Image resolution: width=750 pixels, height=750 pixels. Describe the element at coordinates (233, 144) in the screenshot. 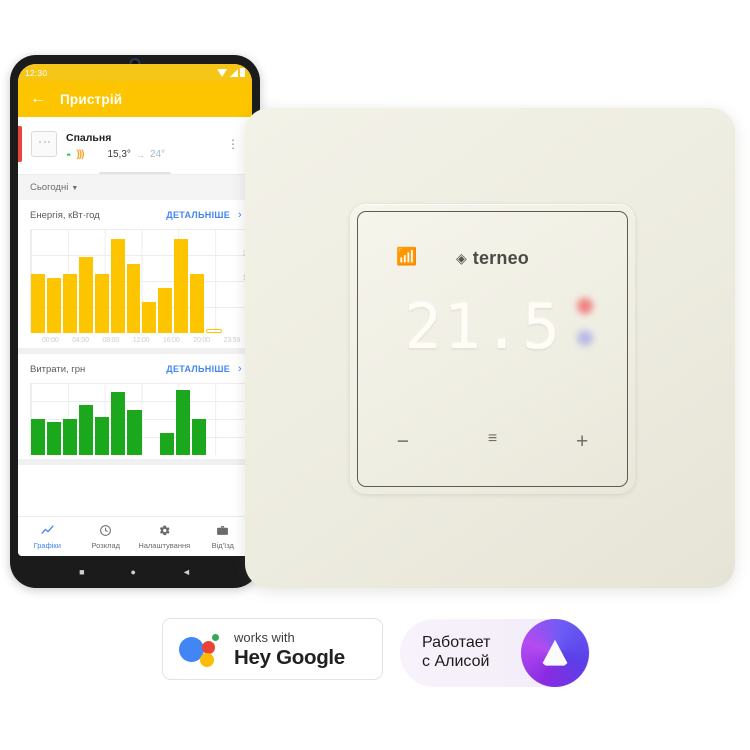

I see `kebab-menu-icon: ⋮` at that location.